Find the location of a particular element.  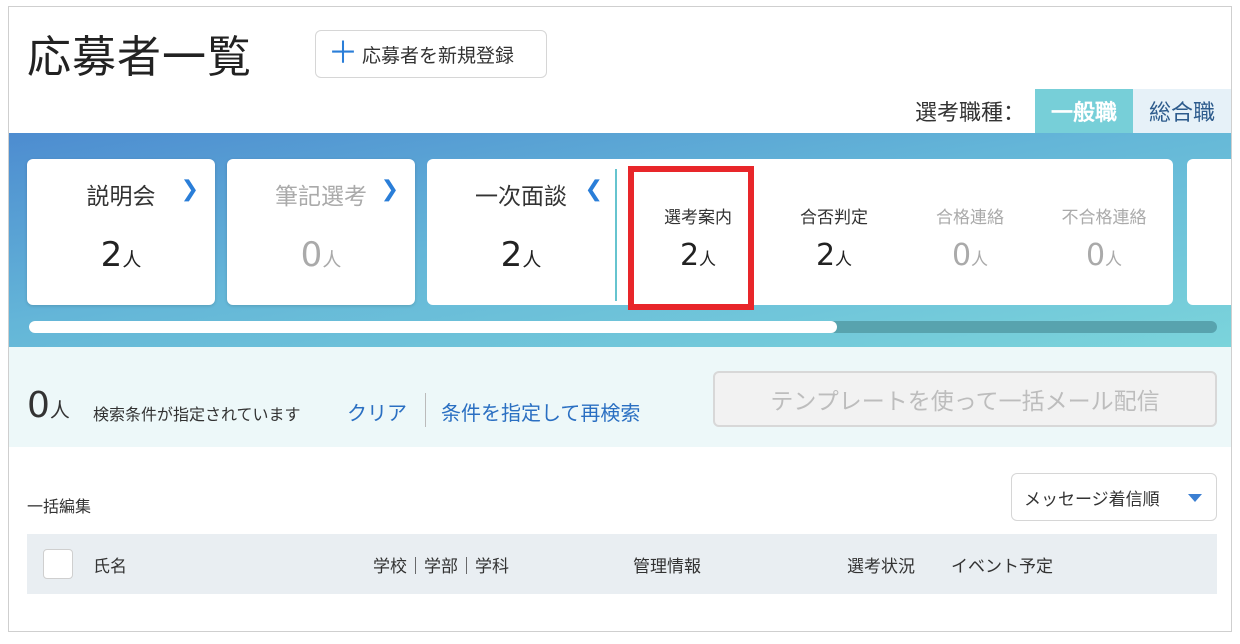

clear-conditions-link: クリア is located at coordinates (377, 411).